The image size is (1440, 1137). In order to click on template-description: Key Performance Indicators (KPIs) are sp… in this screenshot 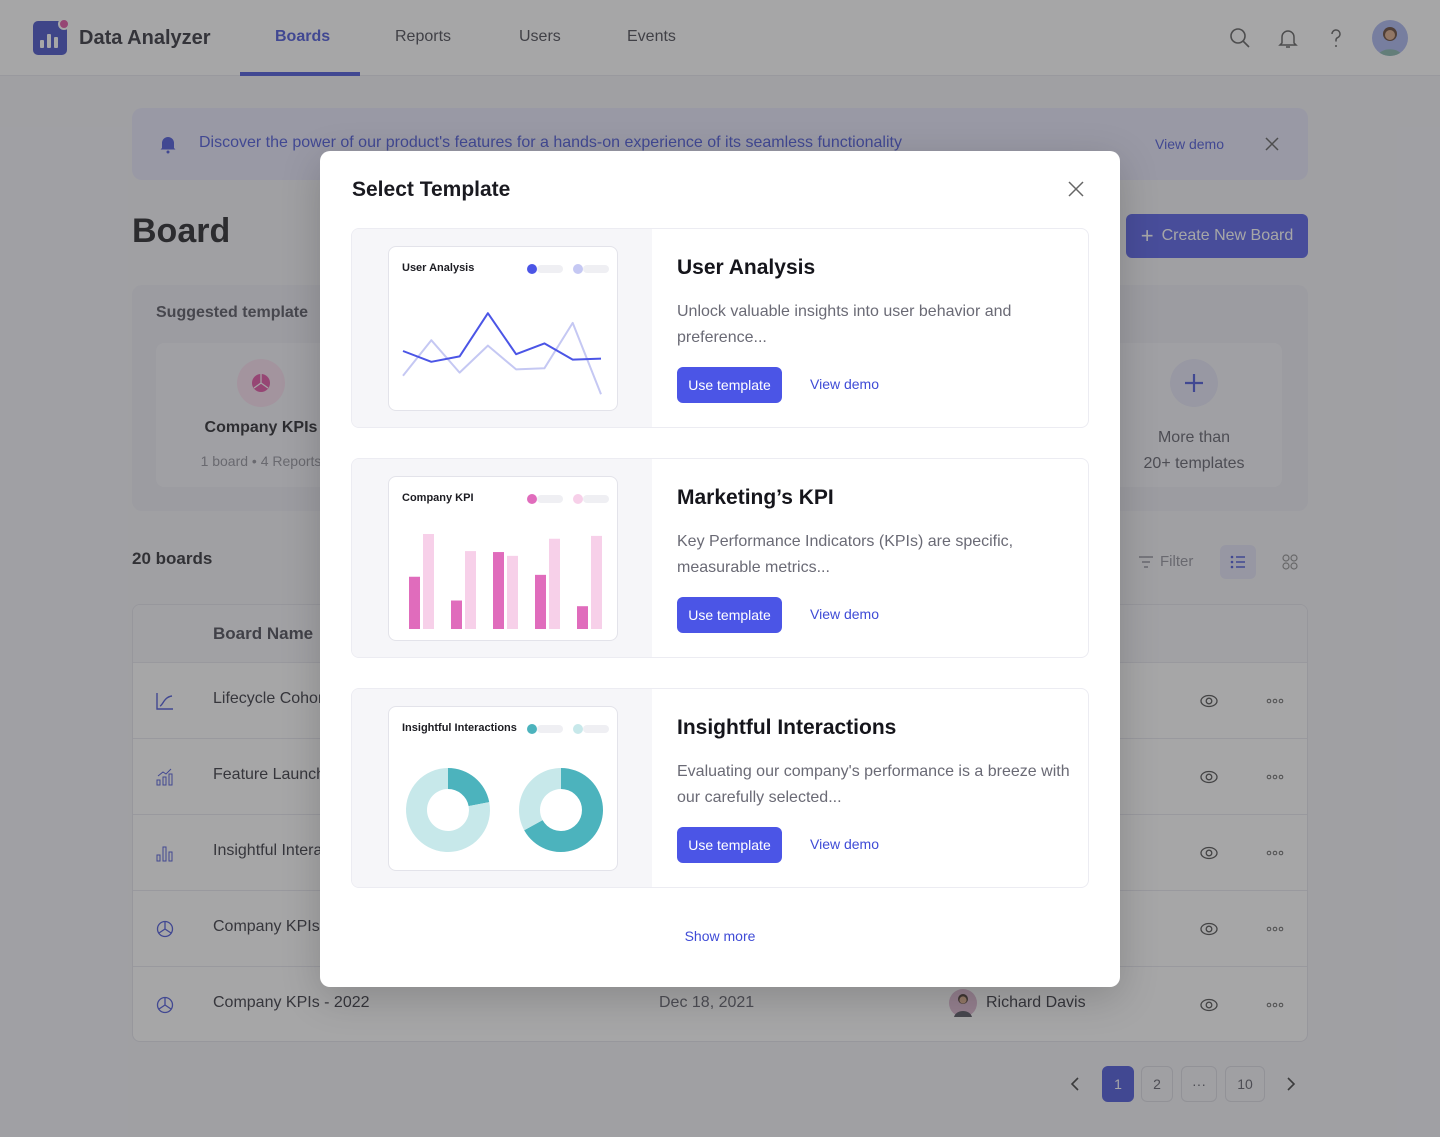, I will do `click(845, 554)`.